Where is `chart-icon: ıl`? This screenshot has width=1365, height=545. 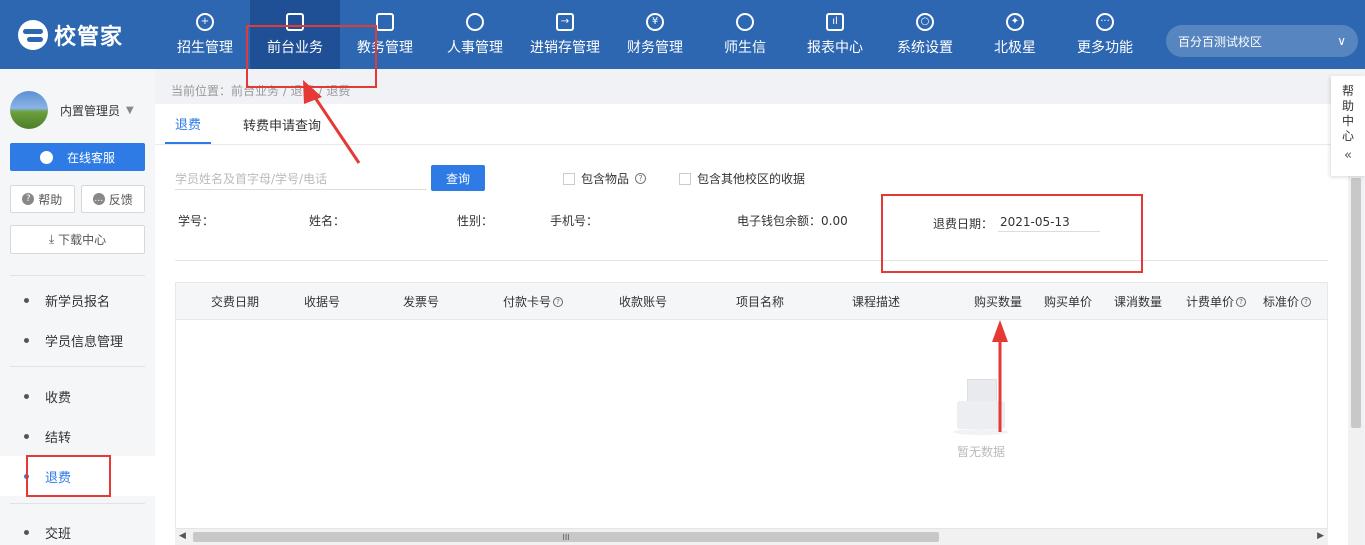
chart-icon: ıl is located at coordinates (835, 21).